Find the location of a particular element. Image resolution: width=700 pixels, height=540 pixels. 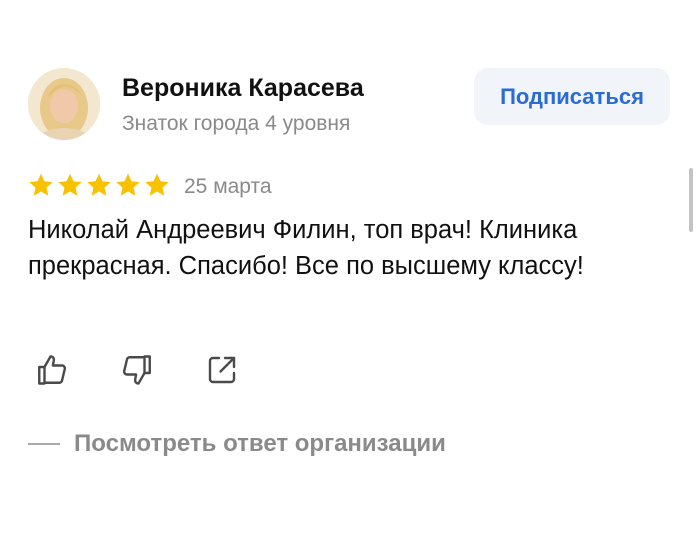

like-button is located at coordinates (52, 370).